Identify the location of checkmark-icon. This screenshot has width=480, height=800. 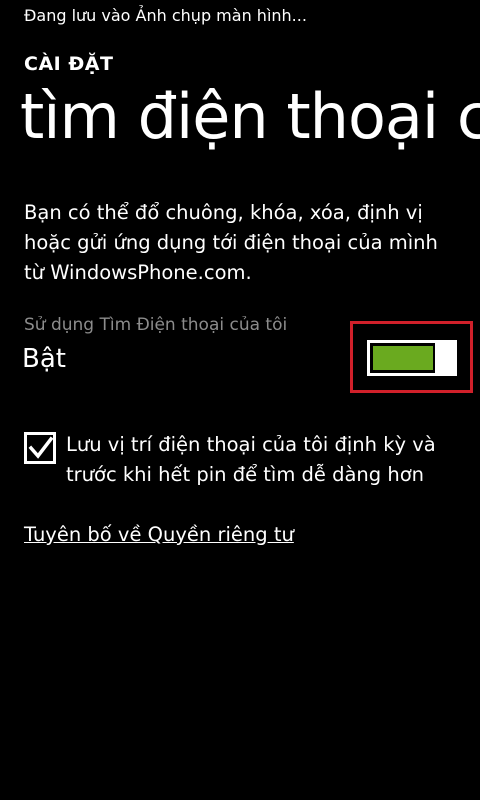
(41, 447).